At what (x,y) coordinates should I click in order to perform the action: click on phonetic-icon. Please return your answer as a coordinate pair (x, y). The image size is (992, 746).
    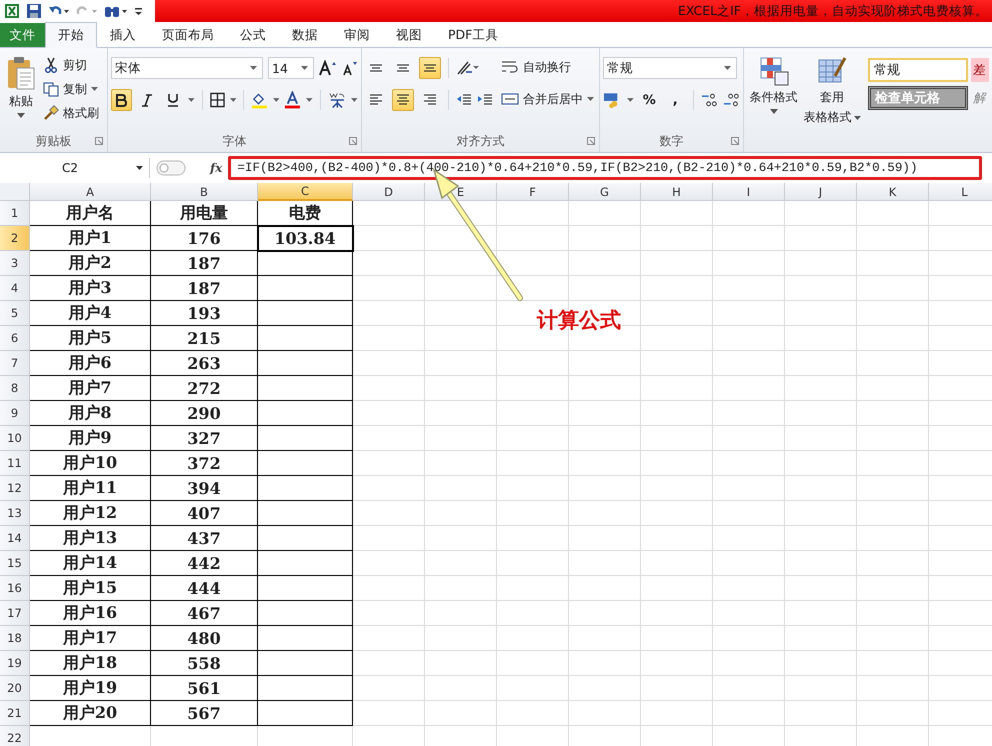
    Looking at the image, I should click on (337, 100).